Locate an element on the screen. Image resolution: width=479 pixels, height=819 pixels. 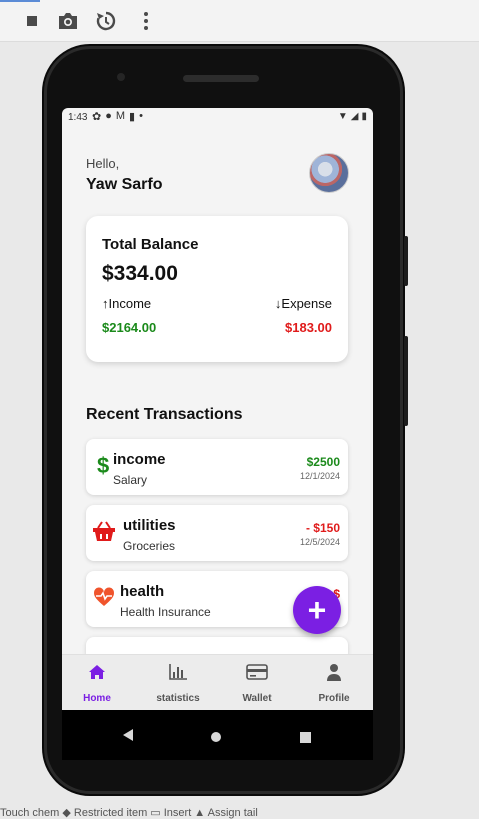
wifi-icon: ▼ is located at coordinates (342, 116).